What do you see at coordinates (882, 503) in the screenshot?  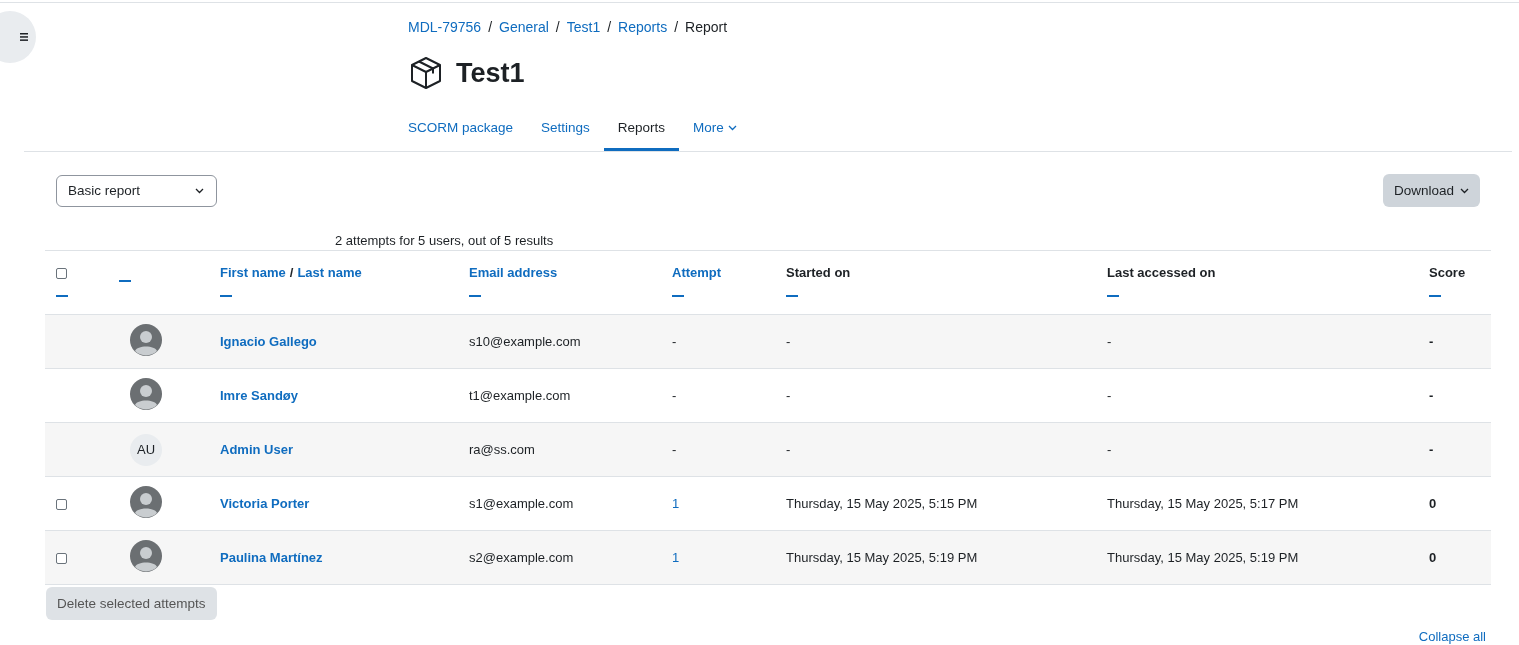 I see `started-on-cell: Thursday, 15 May 2025, 5:15 PM` at bounding box center [882, 503].